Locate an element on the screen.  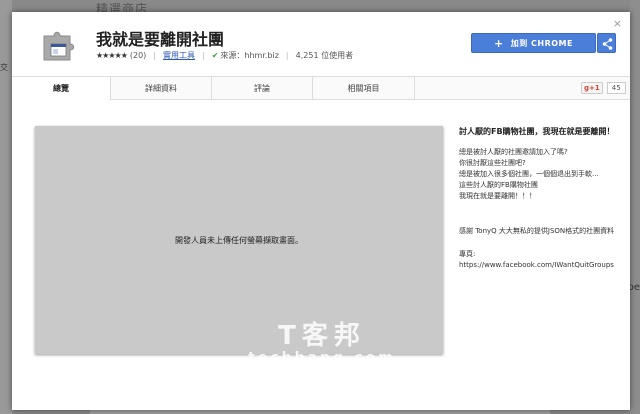
share-button is located at coordinates (606, 43).